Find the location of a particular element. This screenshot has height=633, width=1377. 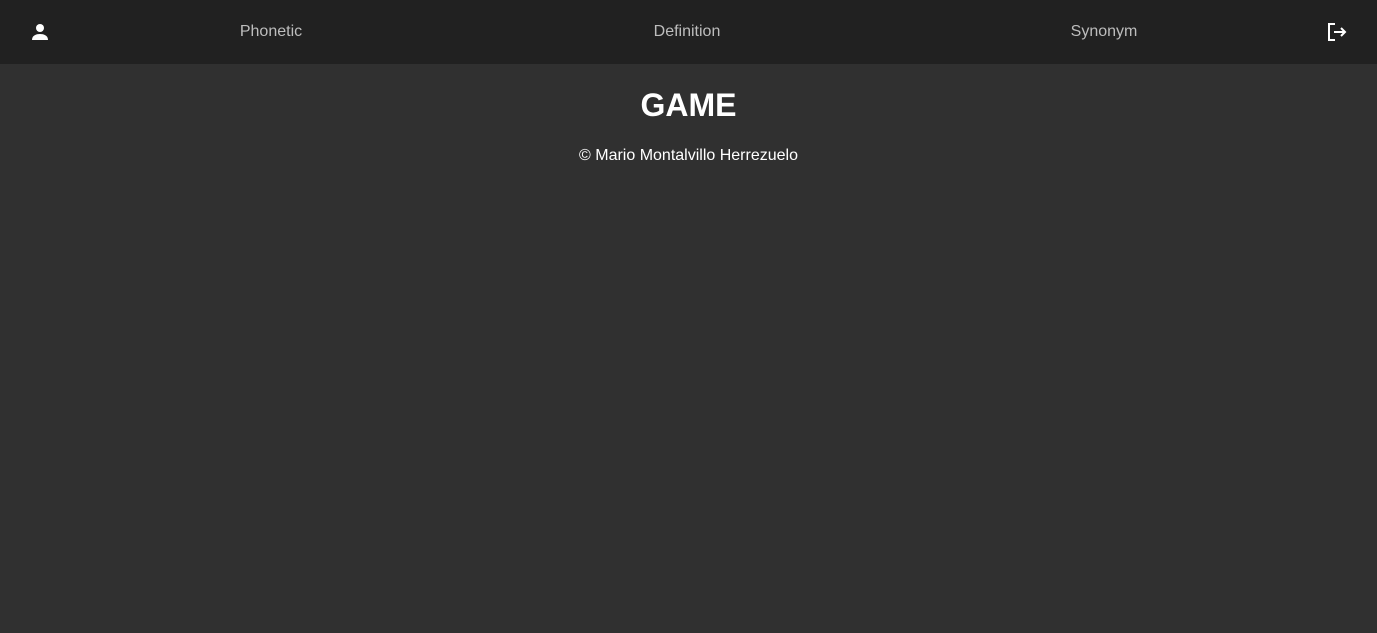

top-navbar: Phonetic Definition Synonym is located at coordinates (688, 32).